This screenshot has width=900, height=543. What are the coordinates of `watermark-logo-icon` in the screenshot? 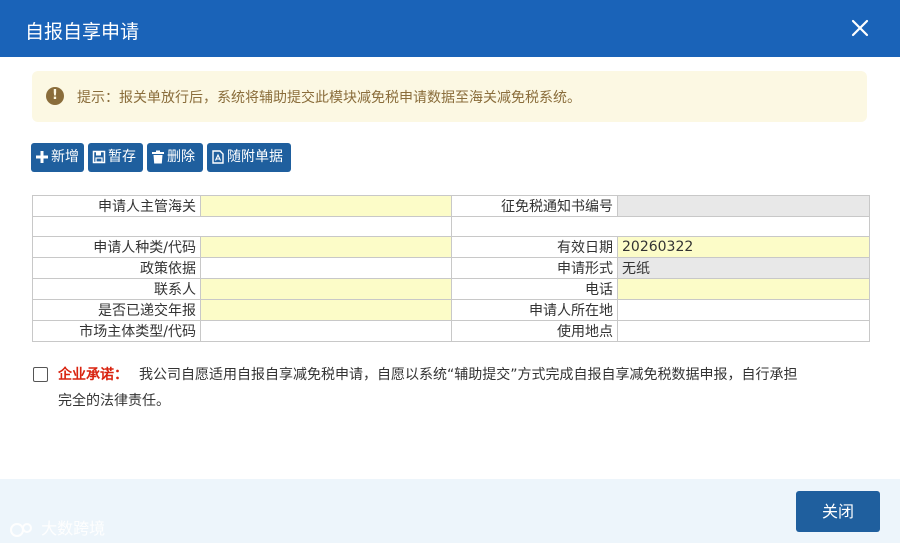 It's located at (21, 529).